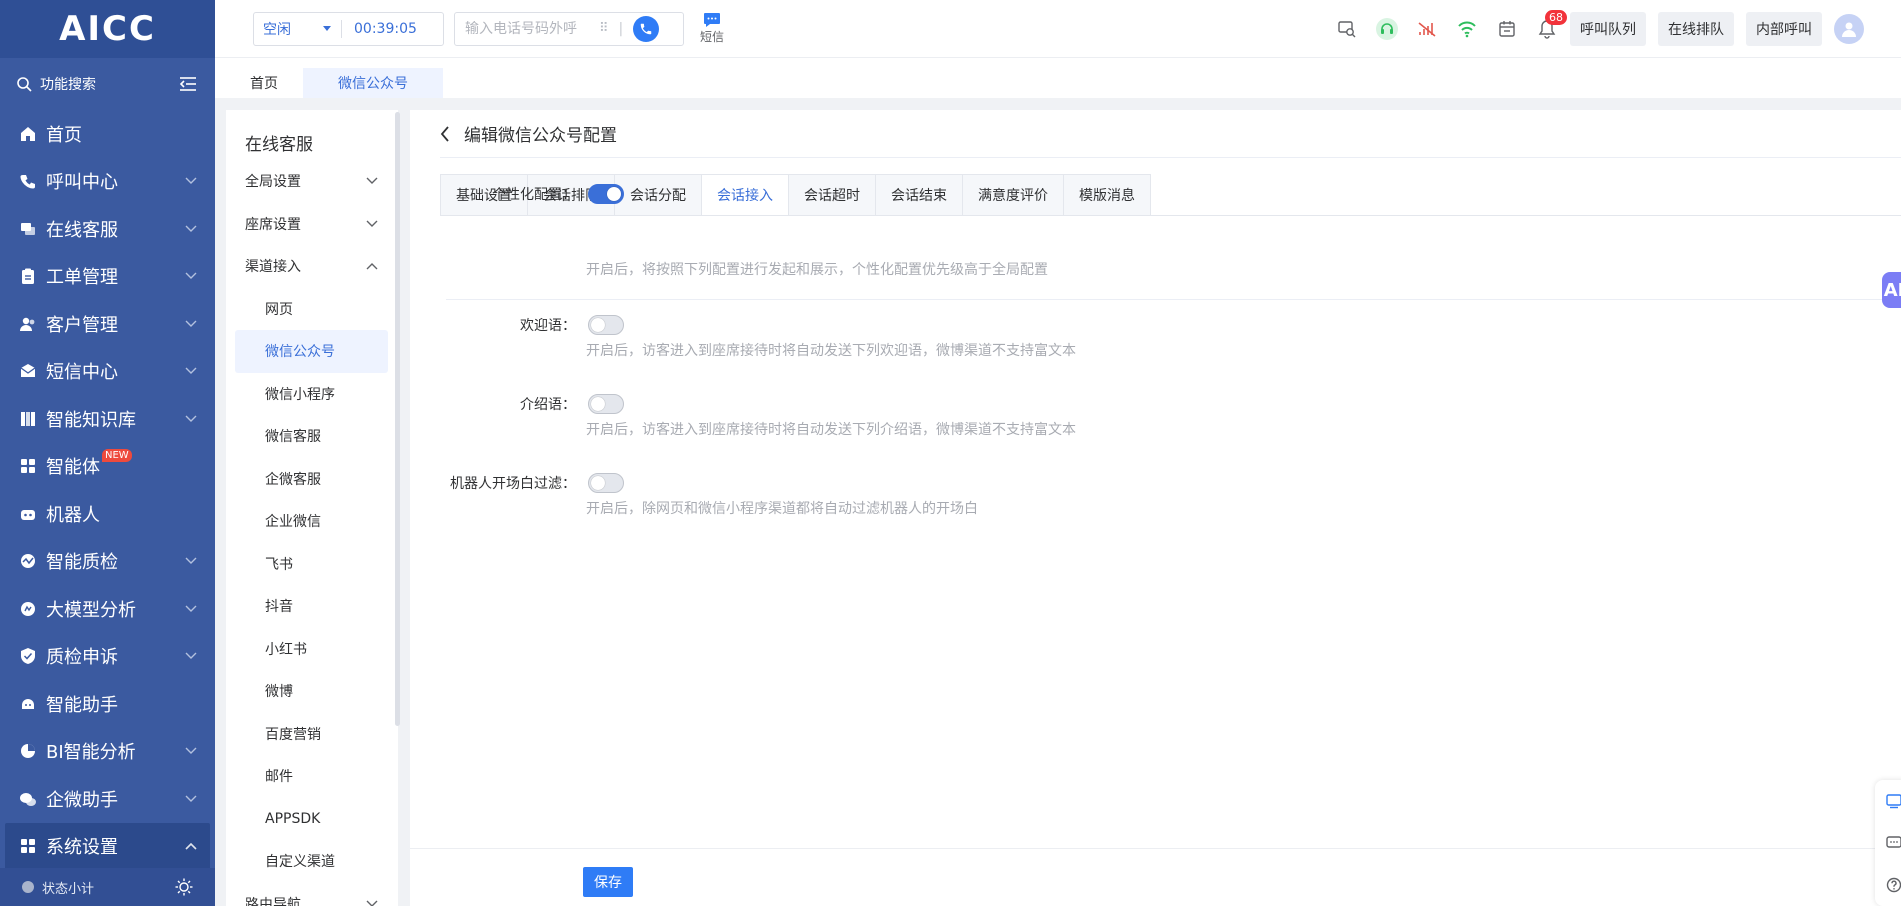 This screenshot has height=906, width=1901. What do you see at coordinates (91, 420) in the screenshot?
I see `sidebar-item-label: 智能知识库` at bounding box center [91, 420].